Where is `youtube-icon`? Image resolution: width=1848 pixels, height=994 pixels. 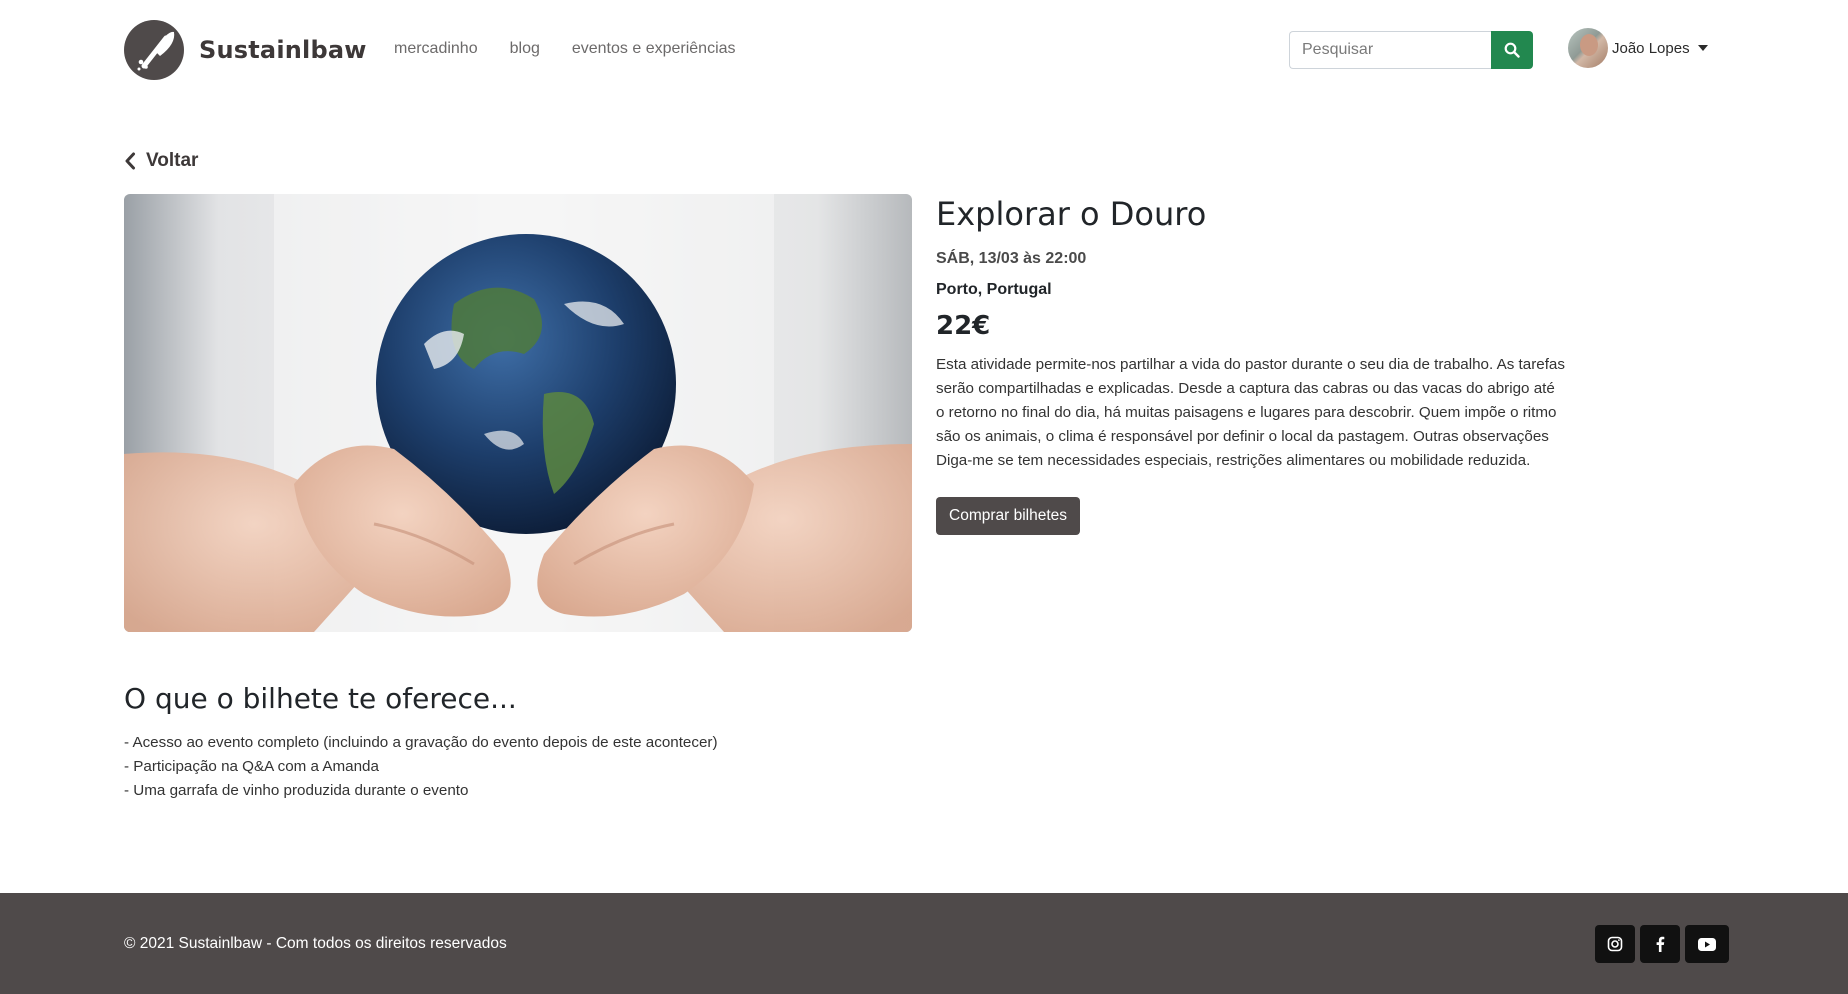
youtube-icon is located at coordinates (1707, 944).